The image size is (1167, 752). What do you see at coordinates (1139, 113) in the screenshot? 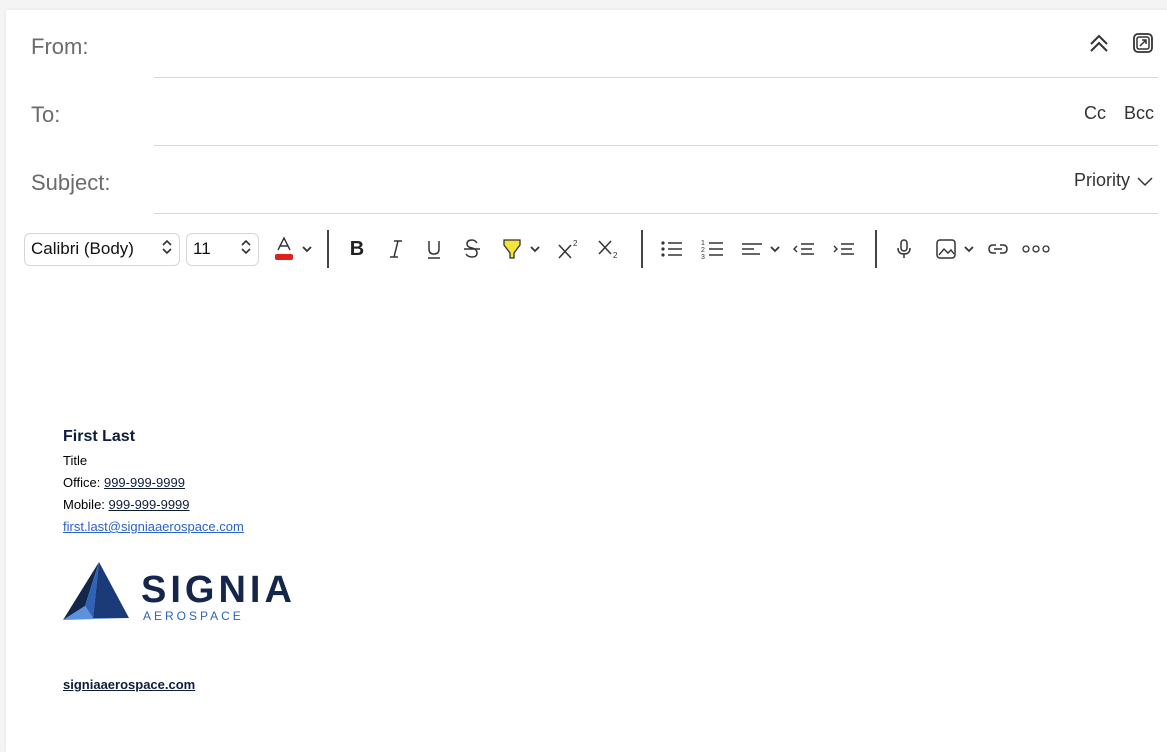
I see `bcc-button: Bcc` at bounding box center [1139, 113].